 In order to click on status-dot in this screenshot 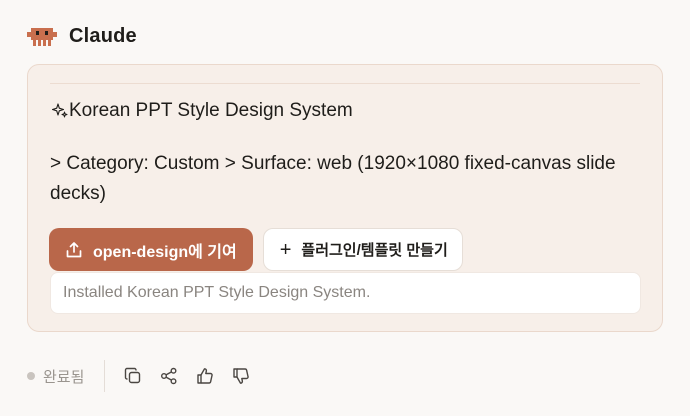, I will do `click(31, 376)`.